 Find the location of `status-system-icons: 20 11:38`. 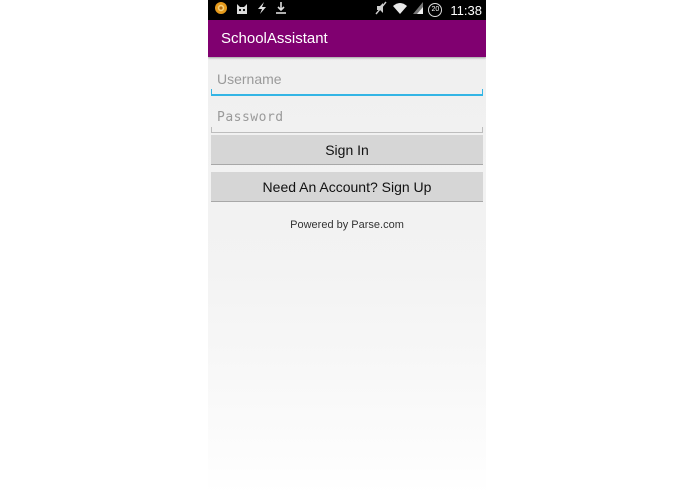

status-system-icons: 20 11:38 is located at coordinates (428, 10).